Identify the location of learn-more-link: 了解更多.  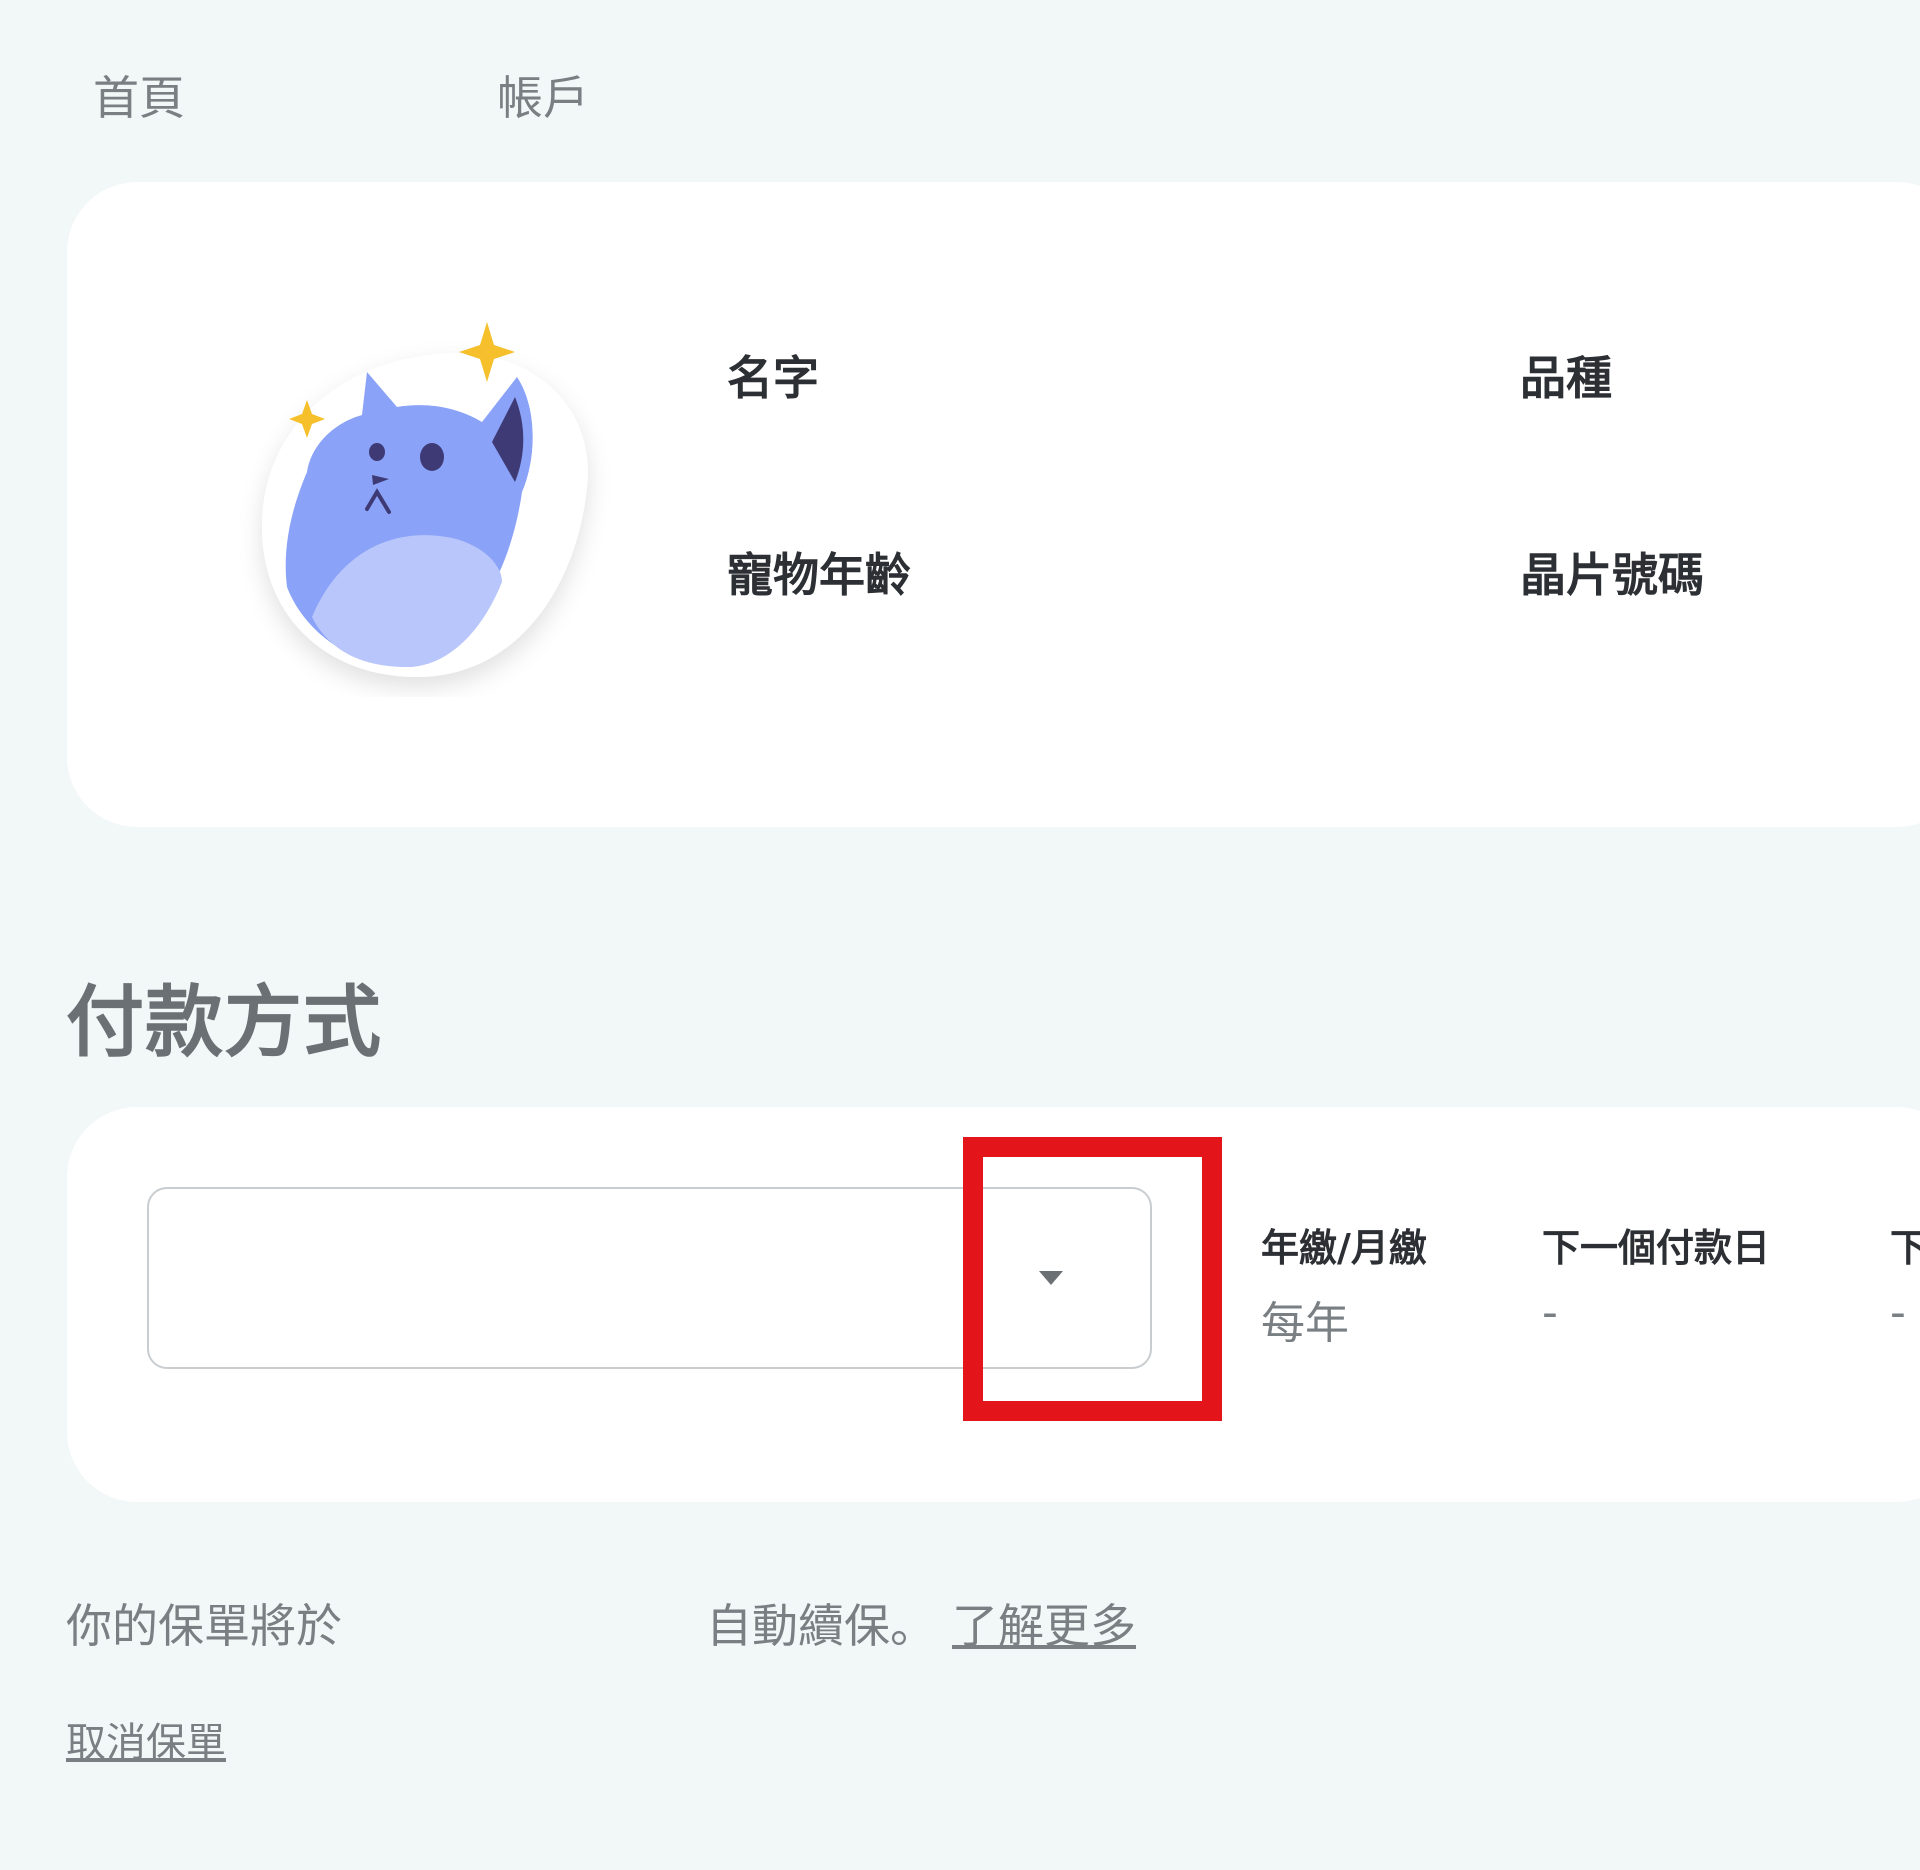
(1044, 1623).